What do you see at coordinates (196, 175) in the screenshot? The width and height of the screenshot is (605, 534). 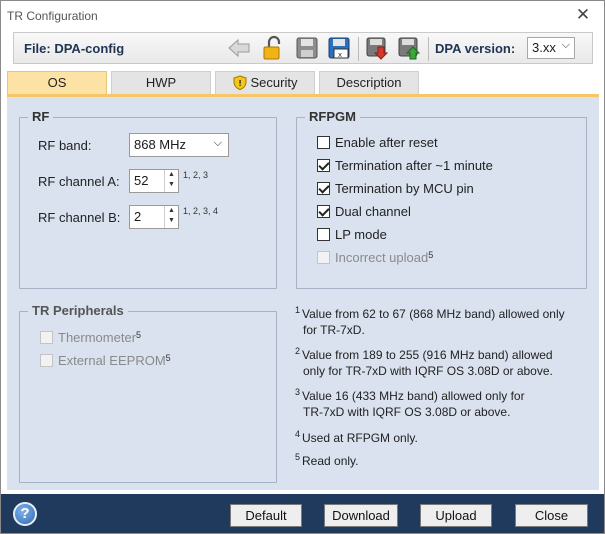 I see `rf-channel-a-footnotes: 1, 2, 3` at bounding box center [196, 175].